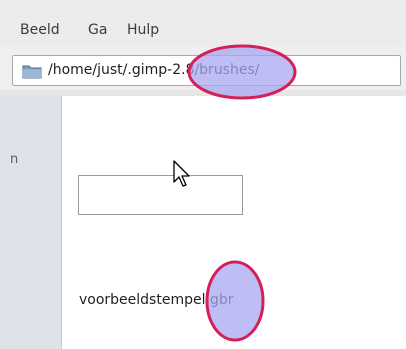  I want to click on location-path-text: /home/just/.gimp-2.8/brushes/, so click(154, 70).